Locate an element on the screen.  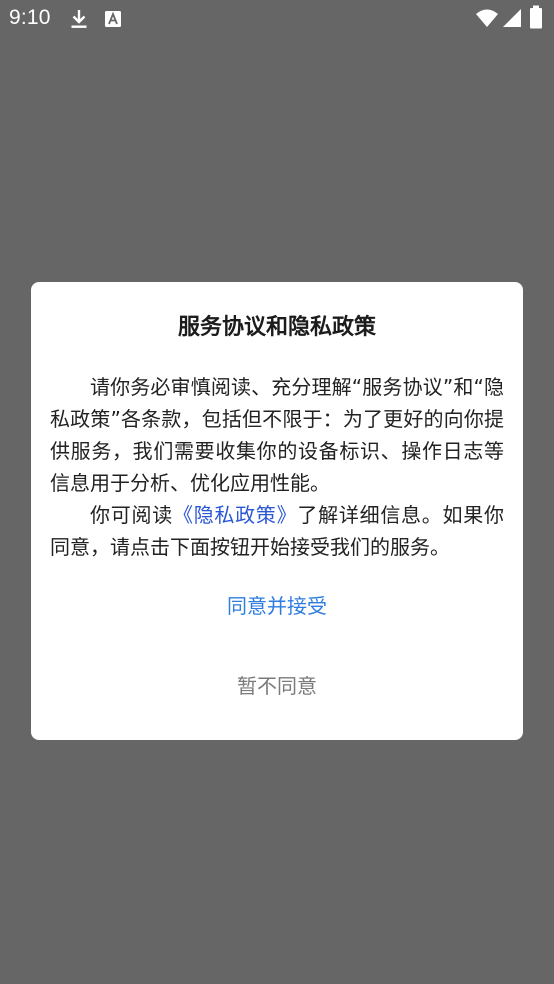
agree-button: 同意并接受 is located at coordinates (277, 606).